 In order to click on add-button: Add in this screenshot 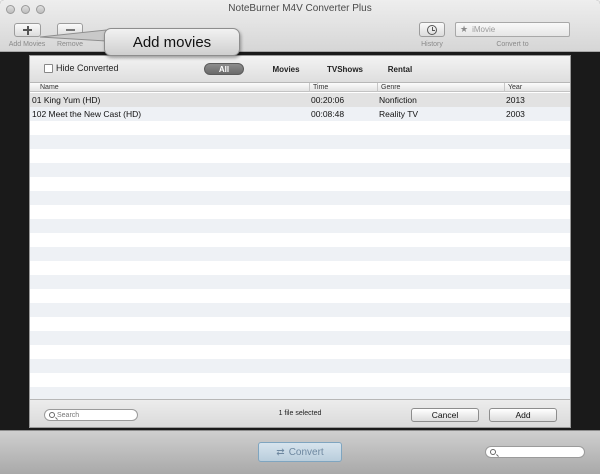, I will do `click(523, 415)`.